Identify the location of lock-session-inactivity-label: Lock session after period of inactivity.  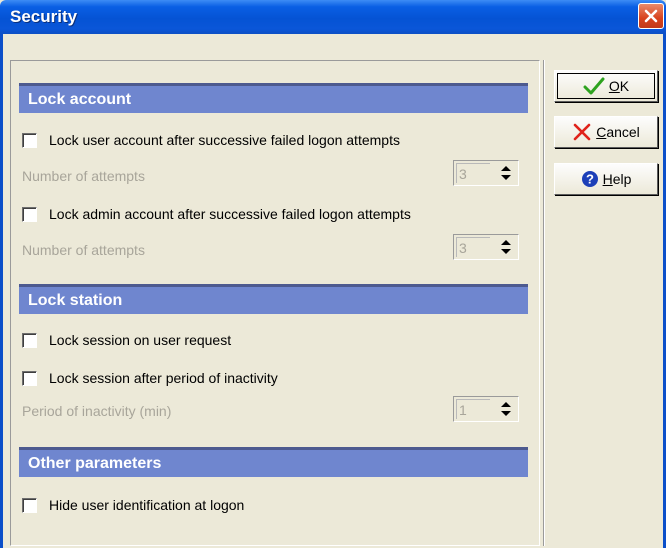
(163, 378).